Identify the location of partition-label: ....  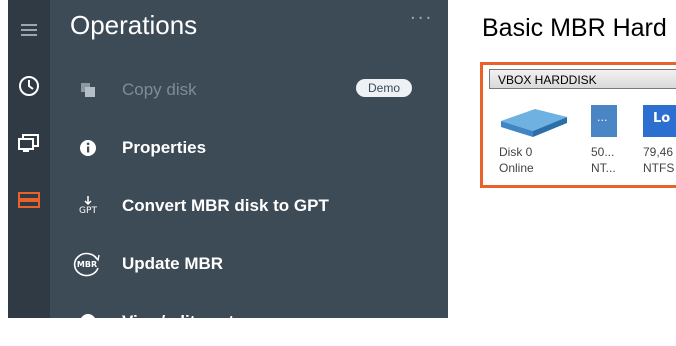
(602, 117).